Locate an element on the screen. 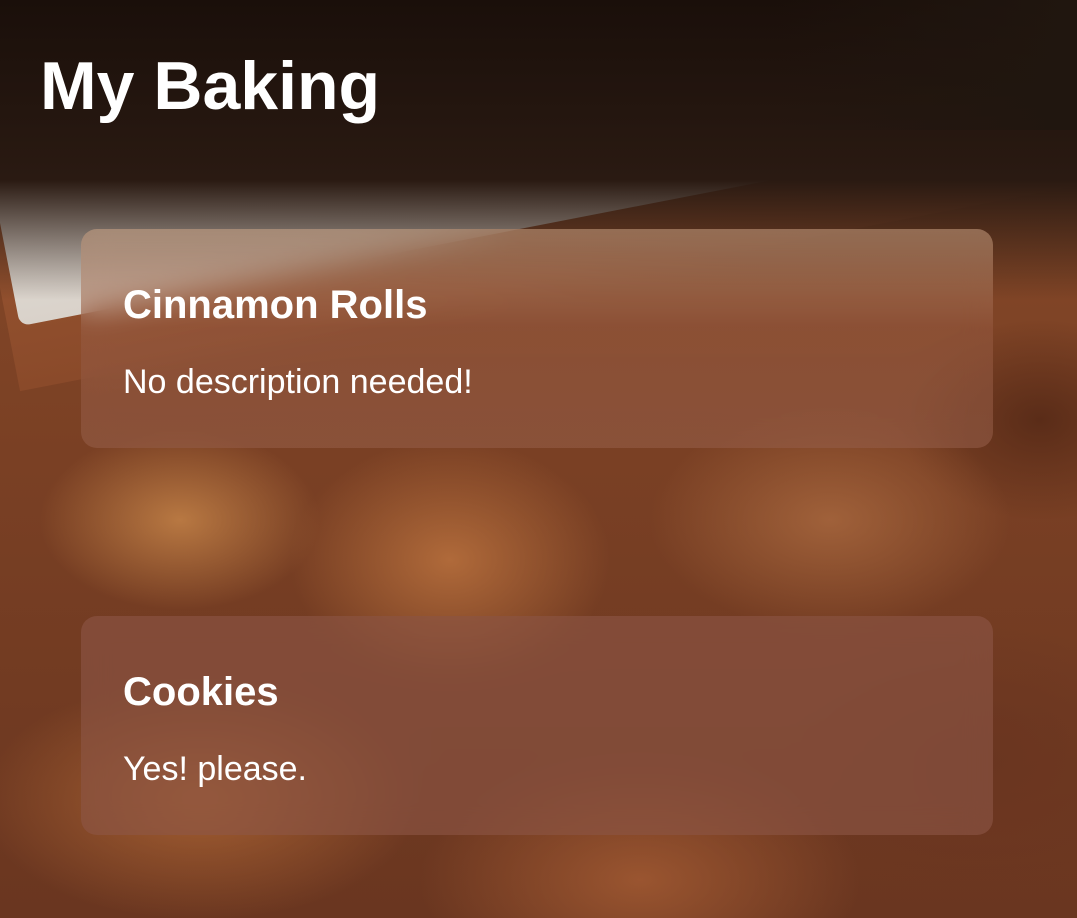  recipe-title: Cookies is located at coordinates (201, 692).